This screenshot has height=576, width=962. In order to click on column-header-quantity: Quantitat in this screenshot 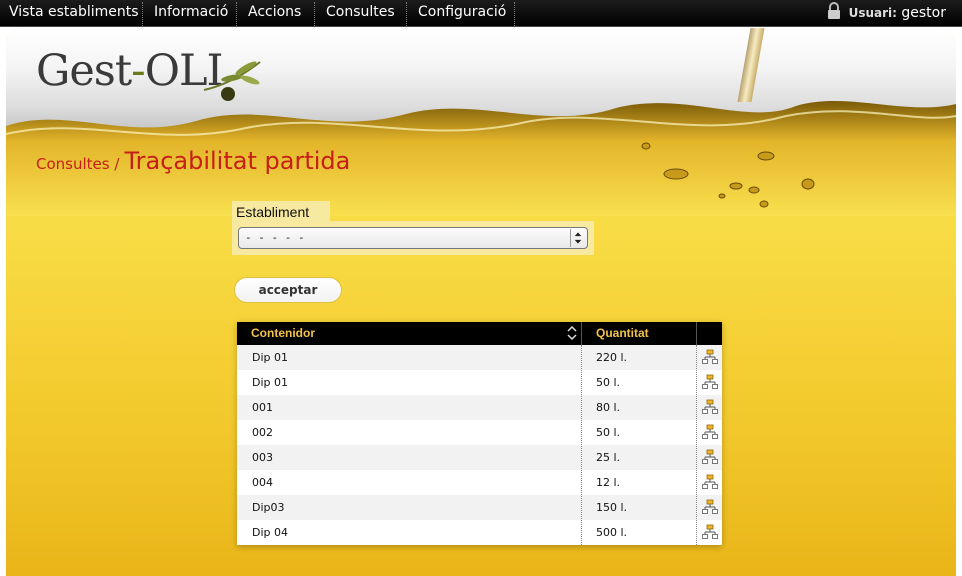, I will do `click(622, 333)`.